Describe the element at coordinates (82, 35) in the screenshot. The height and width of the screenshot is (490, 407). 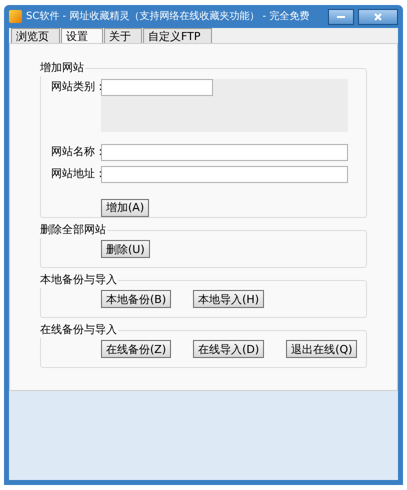
I see `tab: 设置` at that location.